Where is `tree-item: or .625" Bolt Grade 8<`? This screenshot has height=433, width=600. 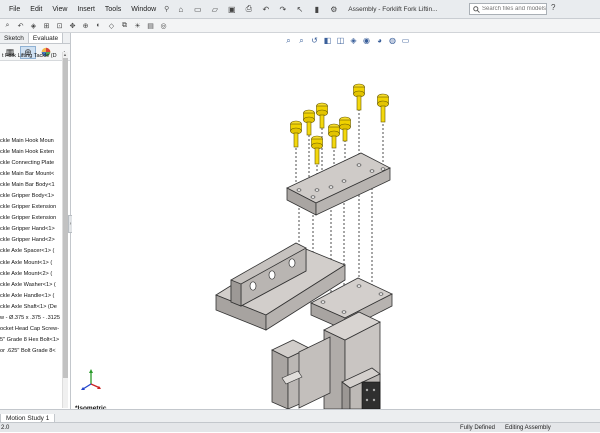 tree-item: or .625" Bolt Grade 8< is located at coordinates (31, 351).